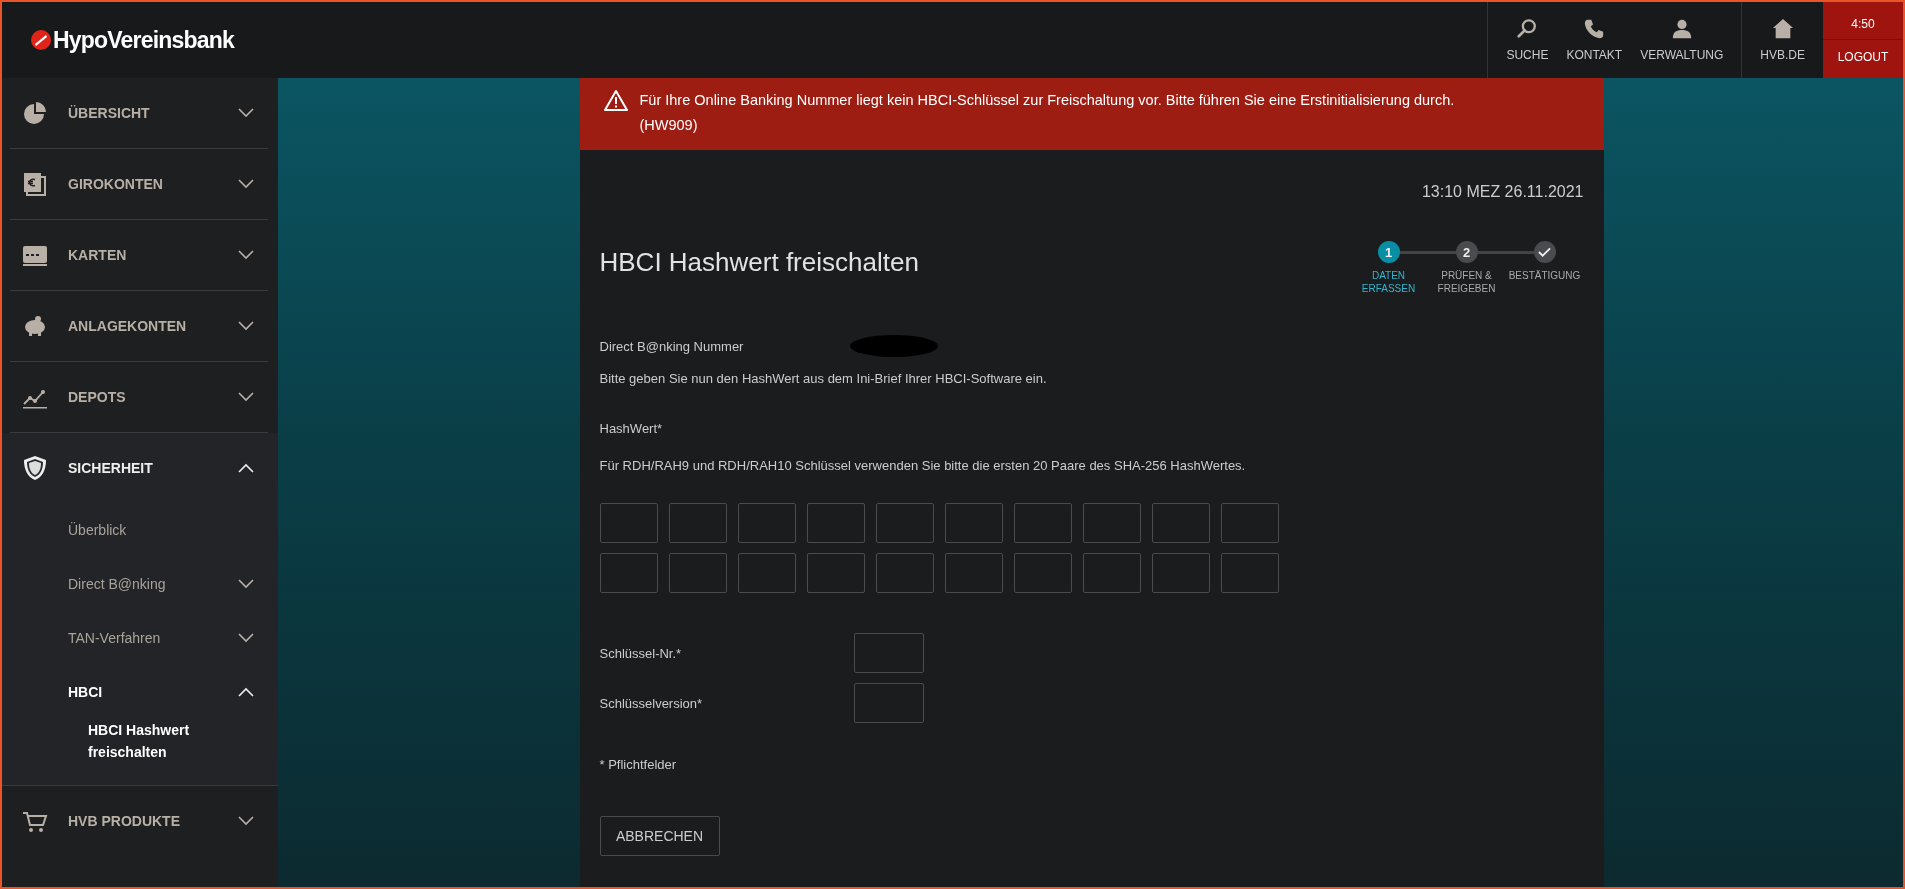 This screenshot has width=1905, height=889. I want to click on home-link: HVB.DE, so click(1782, 40).